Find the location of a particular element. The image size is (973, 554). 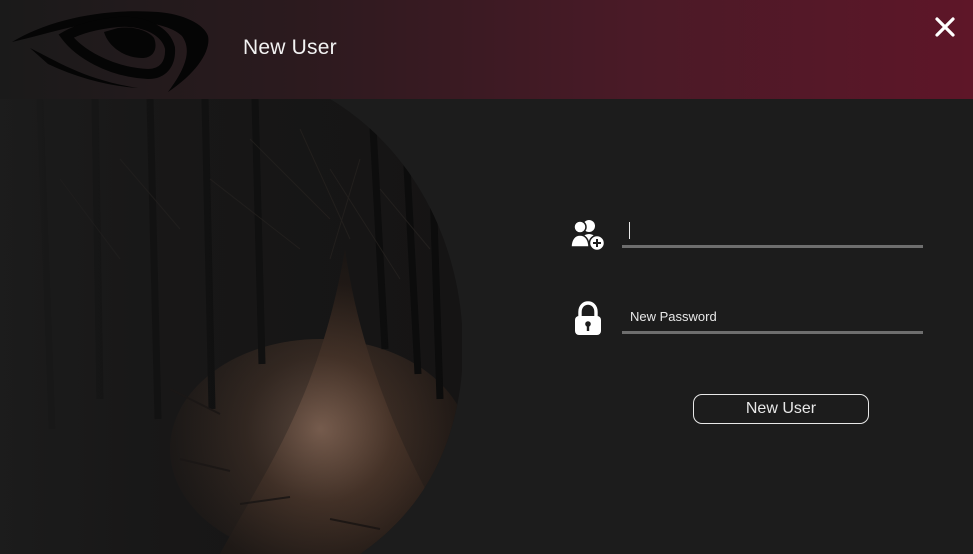

text-caret is located at coordinates (629, 230).